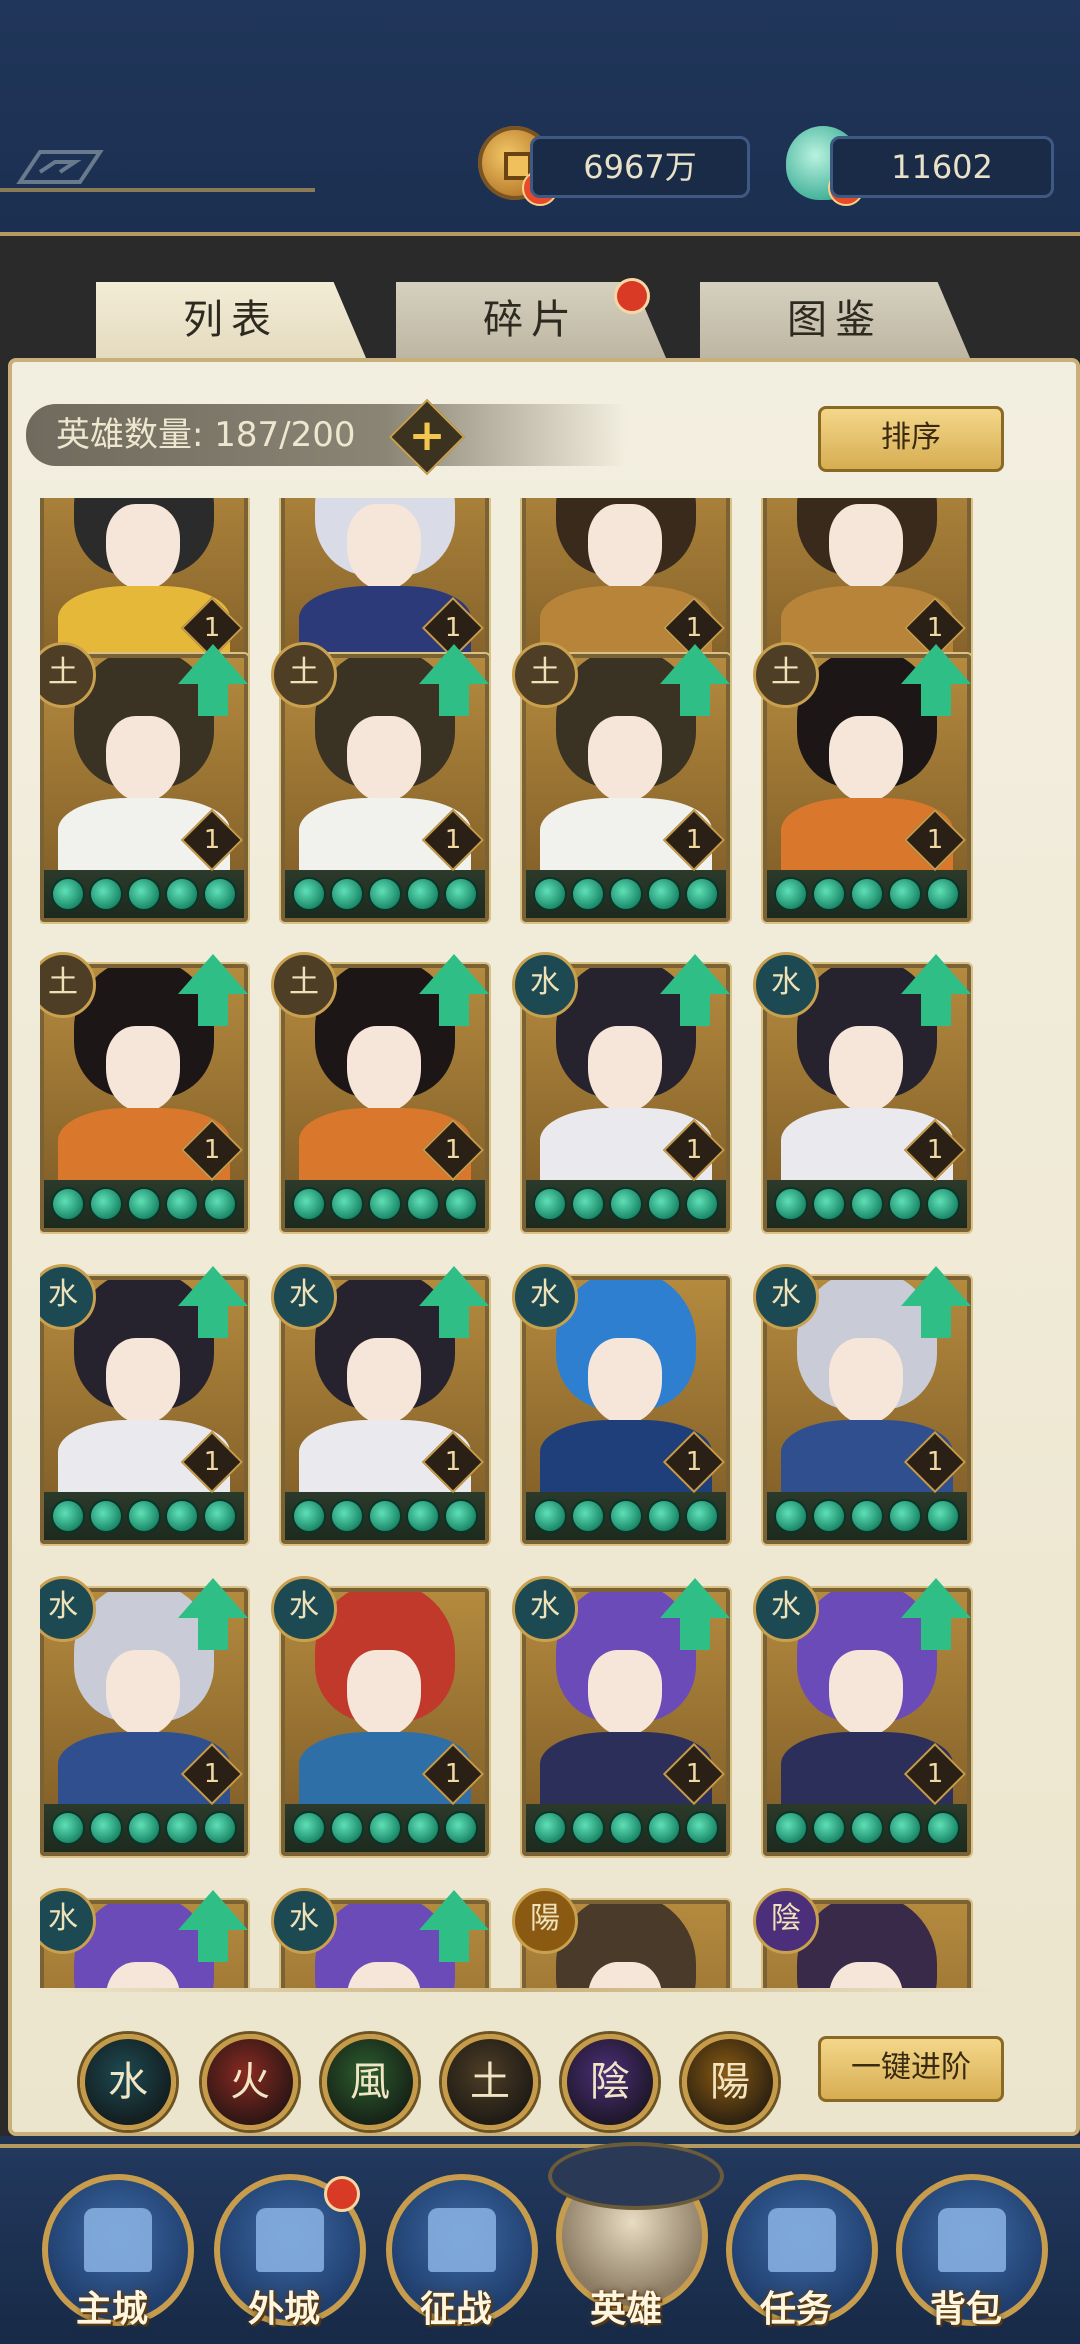  I want to click on auto-evolve-button: 一键进阶, so click(911, 2069).